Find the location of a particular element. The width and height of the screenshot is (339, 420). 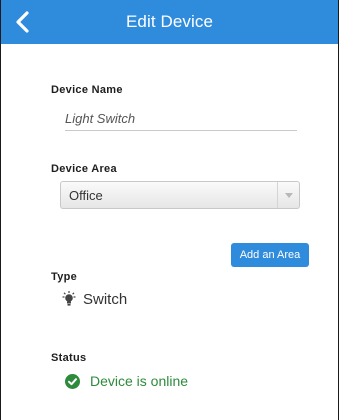

device-area-label: Device Area is located at coordinates (84, 169).